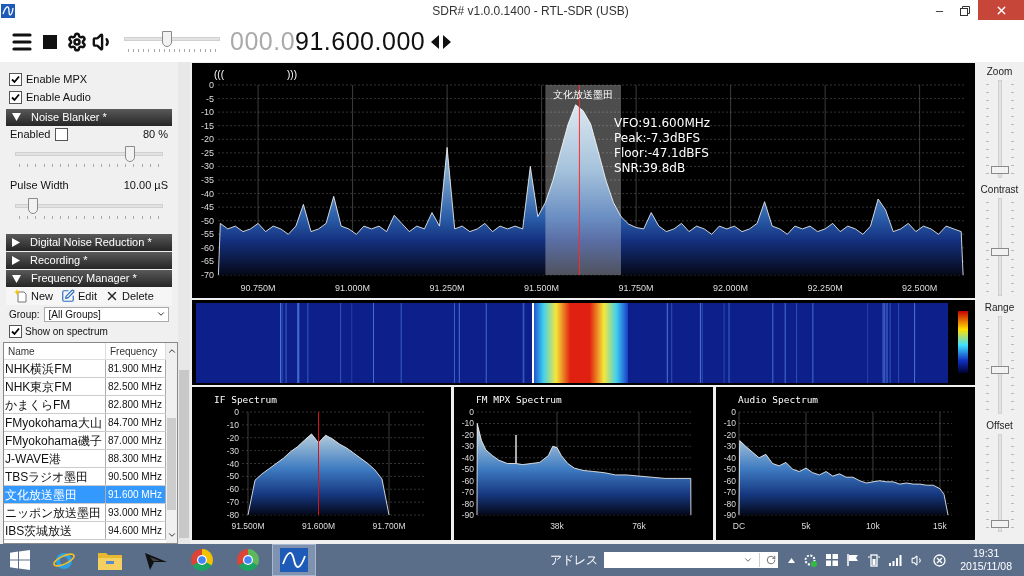  I want to click on axis-label: 91.750M, so click(636, 288).